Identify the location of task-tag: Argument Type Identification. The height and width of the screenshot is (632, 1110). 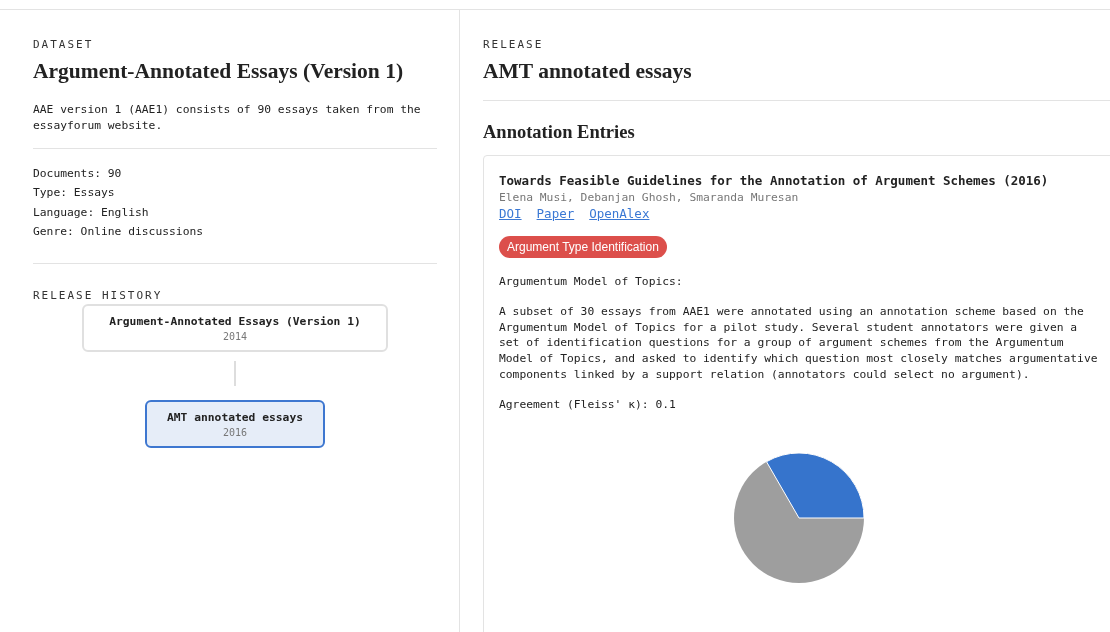
(583, 247).